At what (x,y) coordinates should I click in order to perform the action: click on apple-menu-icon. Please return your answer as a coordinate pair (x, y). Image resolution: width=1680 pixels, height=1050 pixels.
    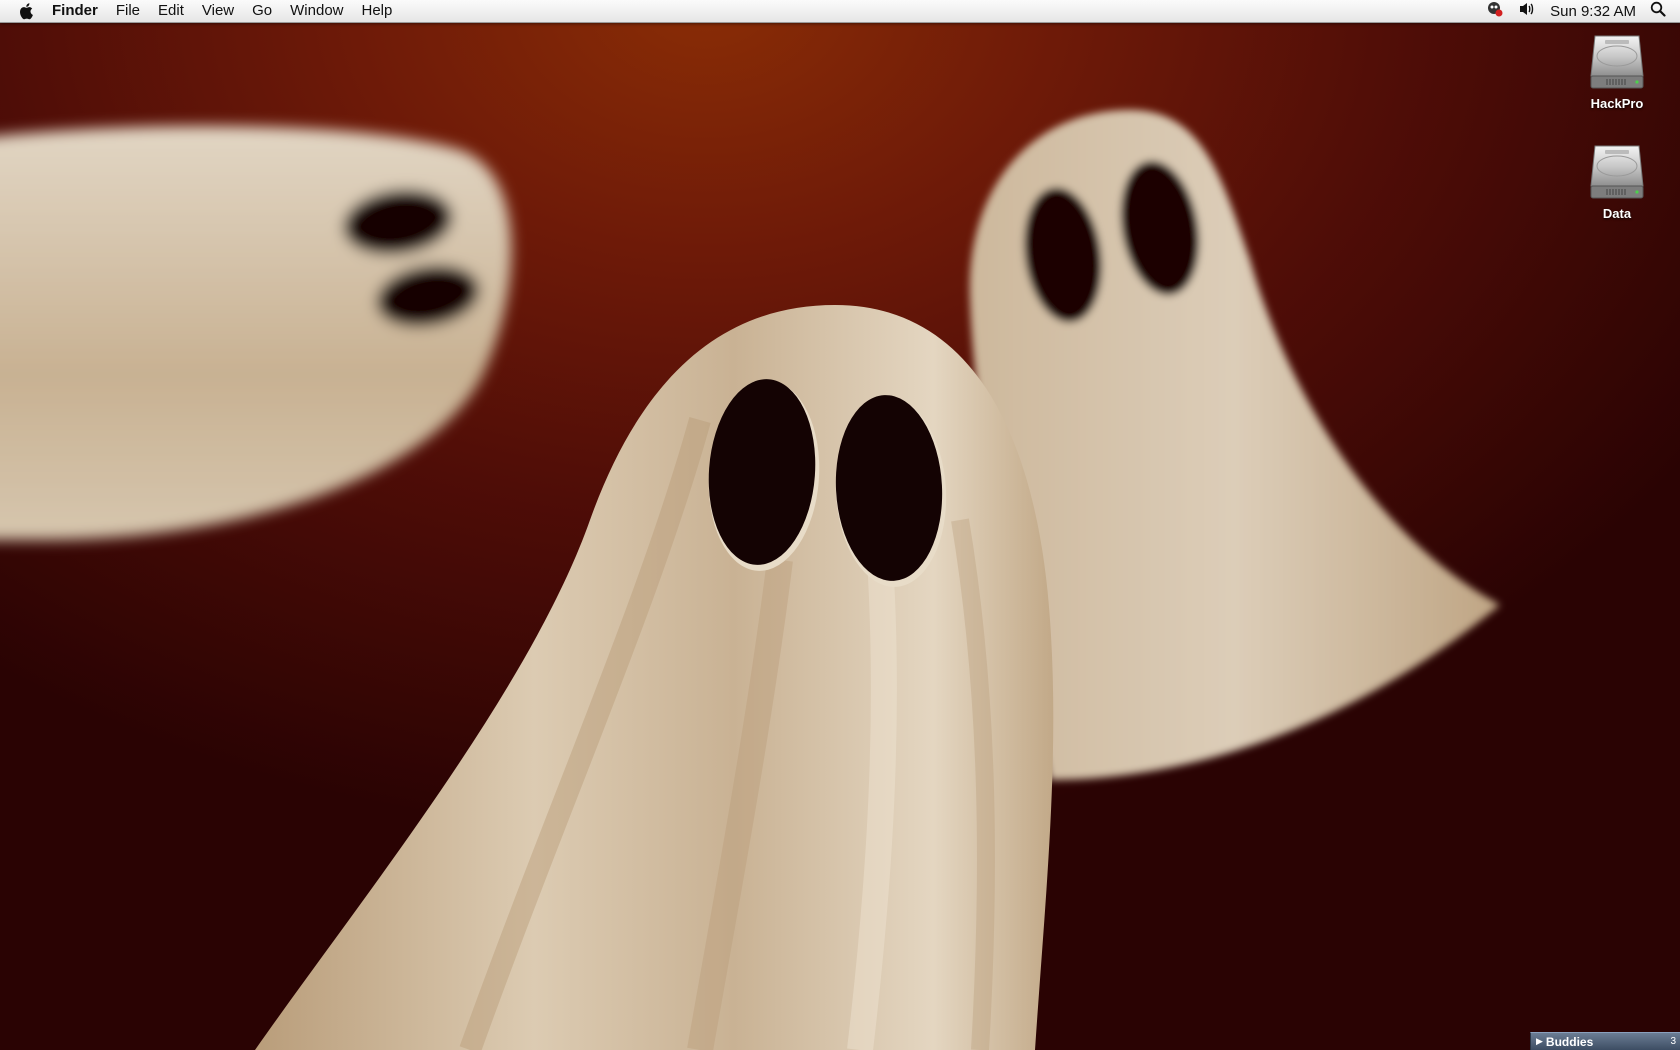
    Looking at the image, I should click on (27, 11).